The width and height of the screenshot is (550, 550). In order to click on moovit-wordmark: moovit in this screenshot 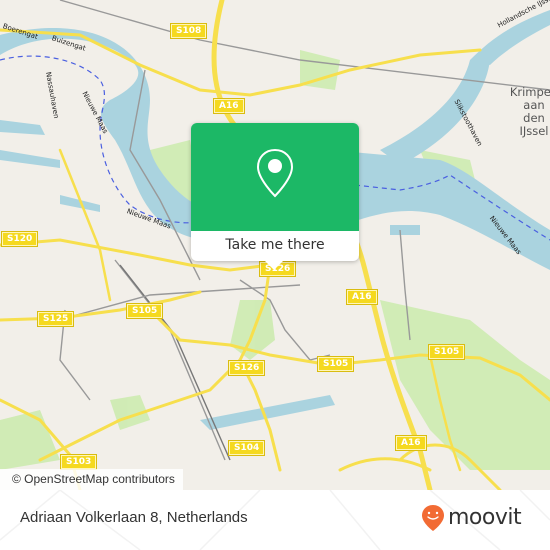, I will do `click(485, 517)`.